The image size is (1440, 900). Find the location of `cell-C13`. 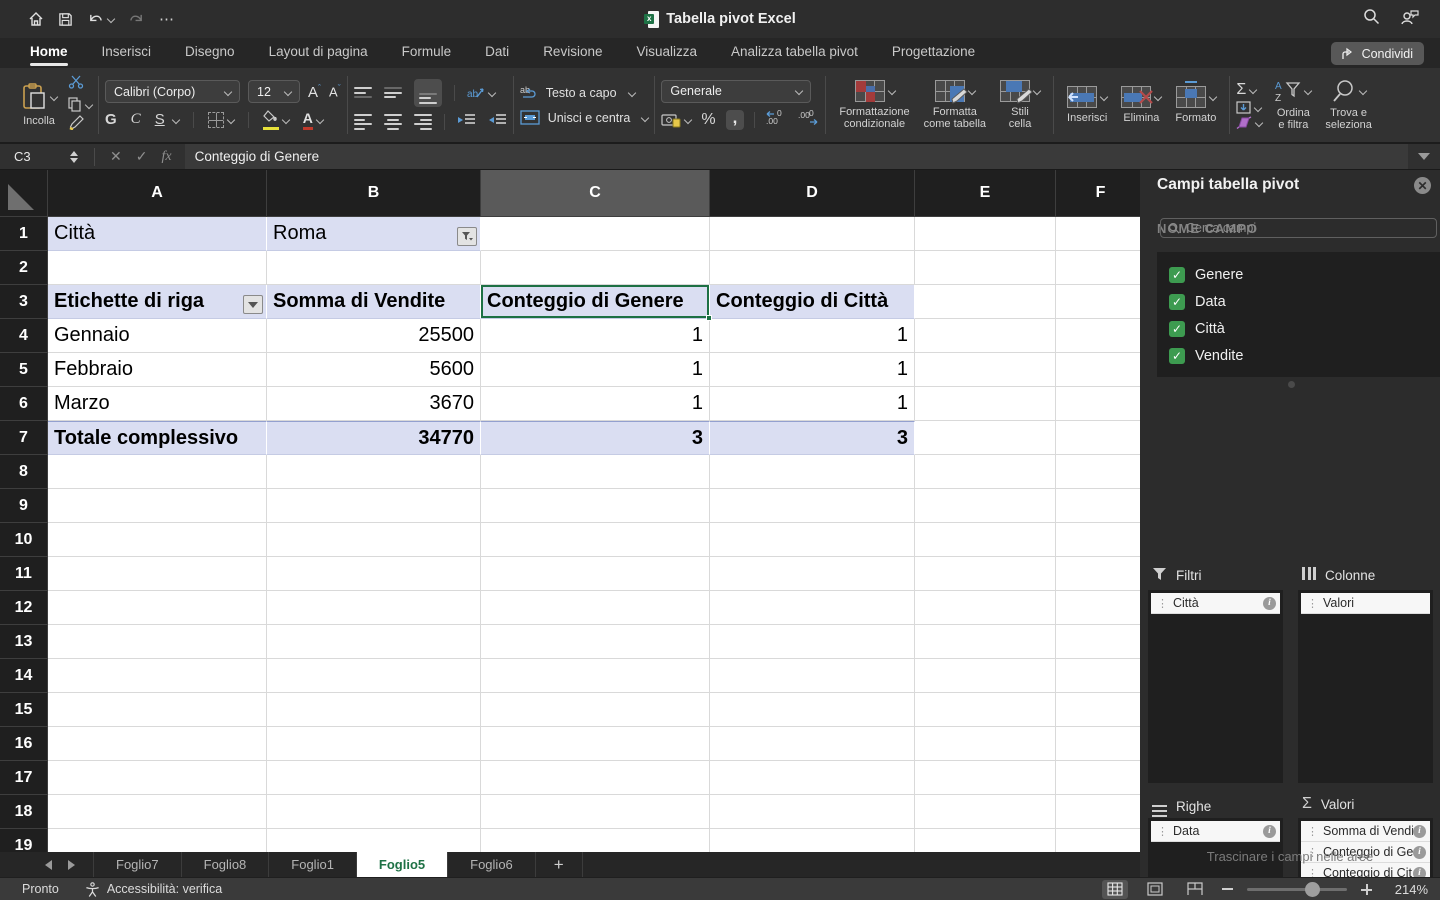

cell-C13 is located at coordinates (595, 642).